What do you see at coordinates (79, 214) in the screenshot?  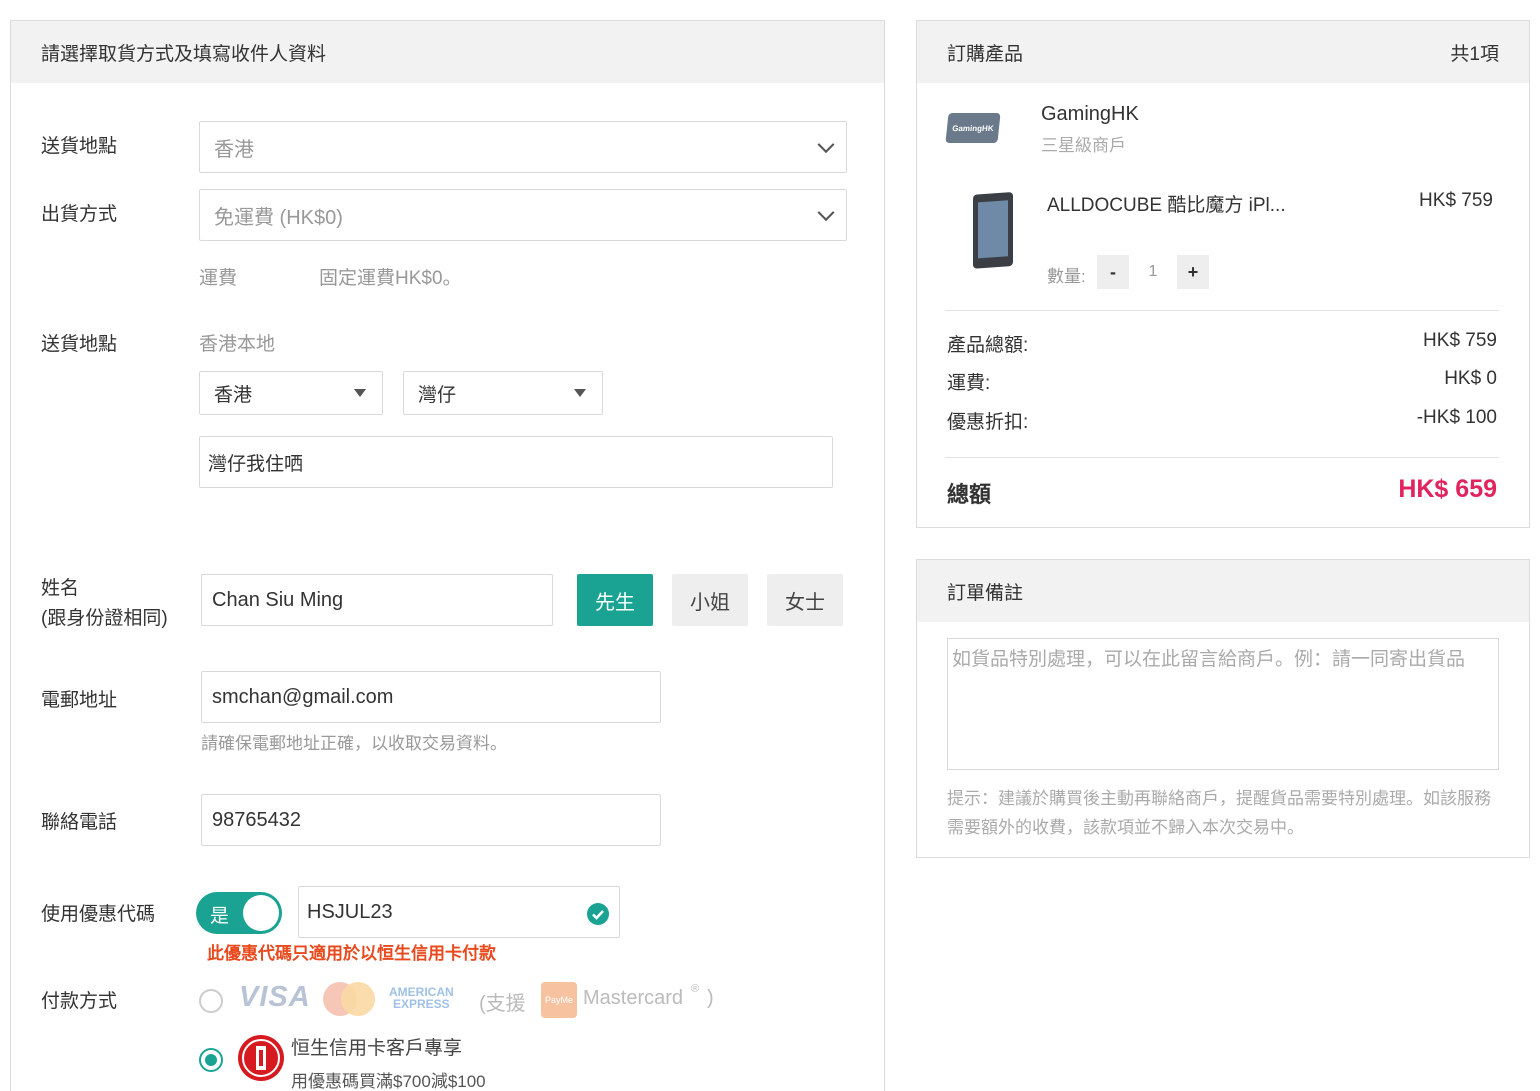 I see `shipping-method-label: 出貨方式` at bounding box center [79, 214].